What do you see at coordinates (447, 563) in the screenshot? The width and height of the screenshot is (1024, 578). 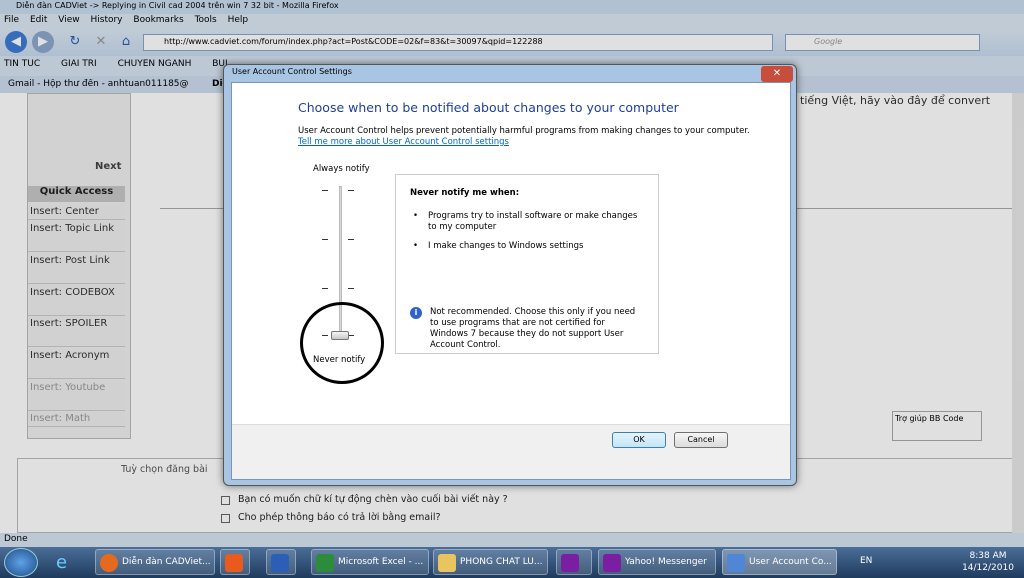 I see `folder-icon` at bounding box center [447, 563].